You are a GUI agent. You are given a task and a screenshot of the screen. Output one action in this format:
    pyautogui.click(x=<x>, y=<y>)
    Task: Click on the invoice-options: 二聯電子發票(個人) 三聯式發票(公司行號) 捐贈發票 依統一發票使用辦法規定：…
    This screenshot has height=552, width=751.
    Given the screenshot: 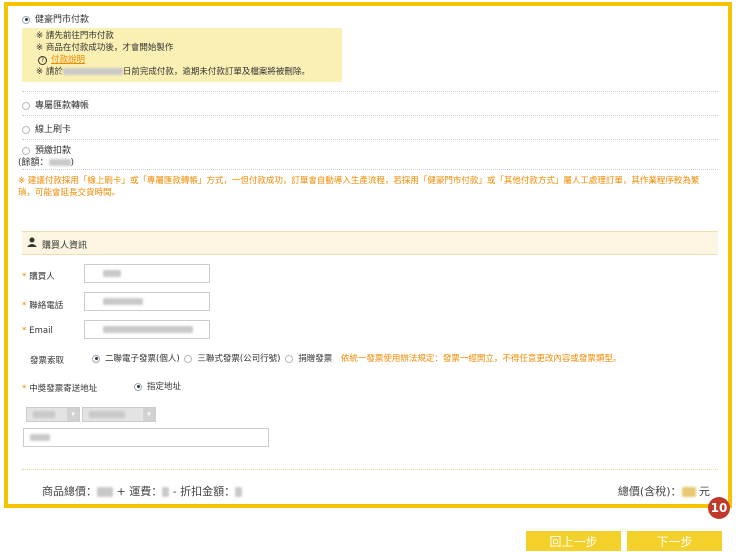 What is the action you would take?
    pyautogui.click(x=356, y=358)
    